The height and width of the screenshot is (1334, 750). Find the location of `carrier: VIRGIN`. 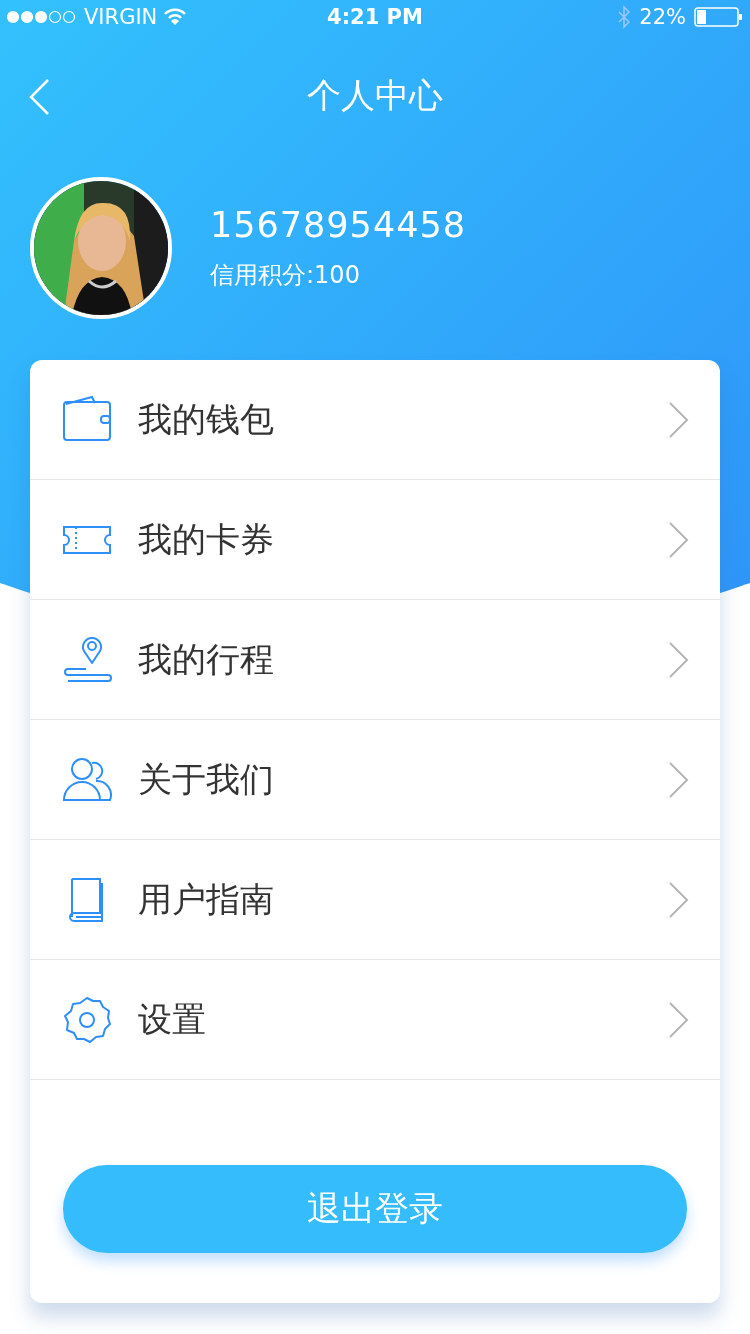

carrier: VIRGIN is located at coordinates (121, 17).